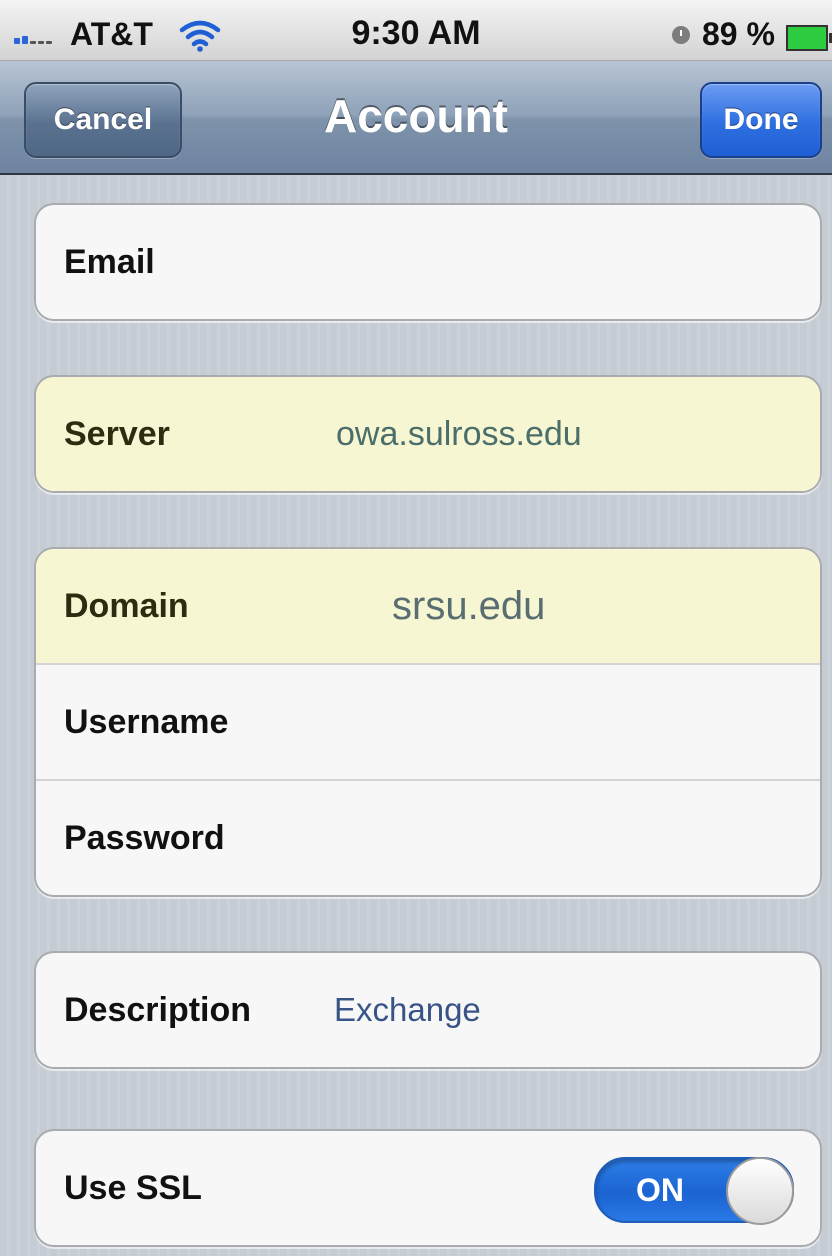 This screenshot has height=1256, width=832. What do you see at coordinates (660, 1190) in the screenshot?
I see `toggle-state-label: ON` at bounding box center [660, 1190].